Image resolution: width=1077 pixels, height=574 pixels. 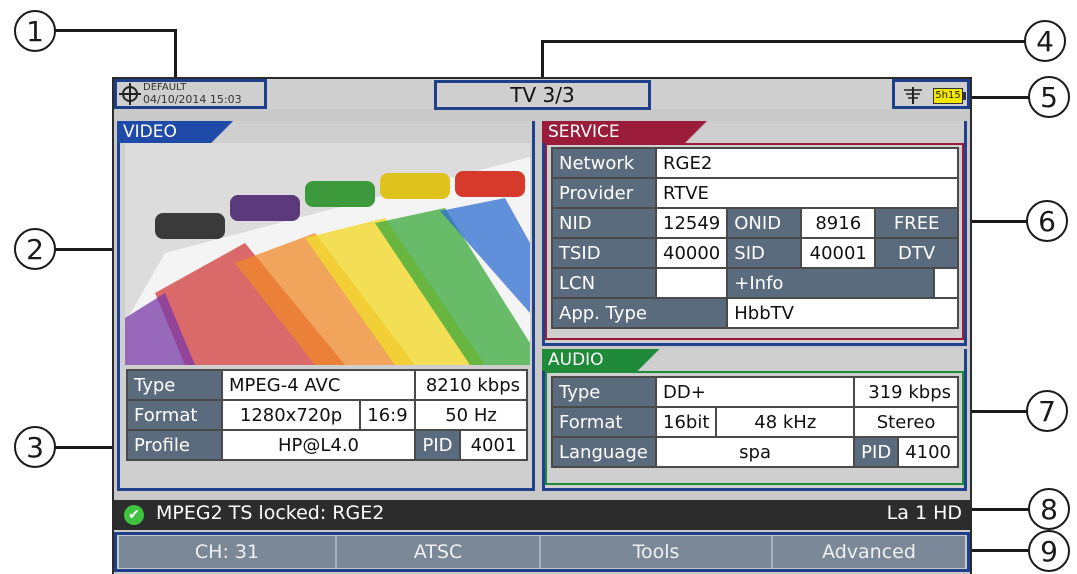 I want to click on lcn-value, so click(x=691, y=283).